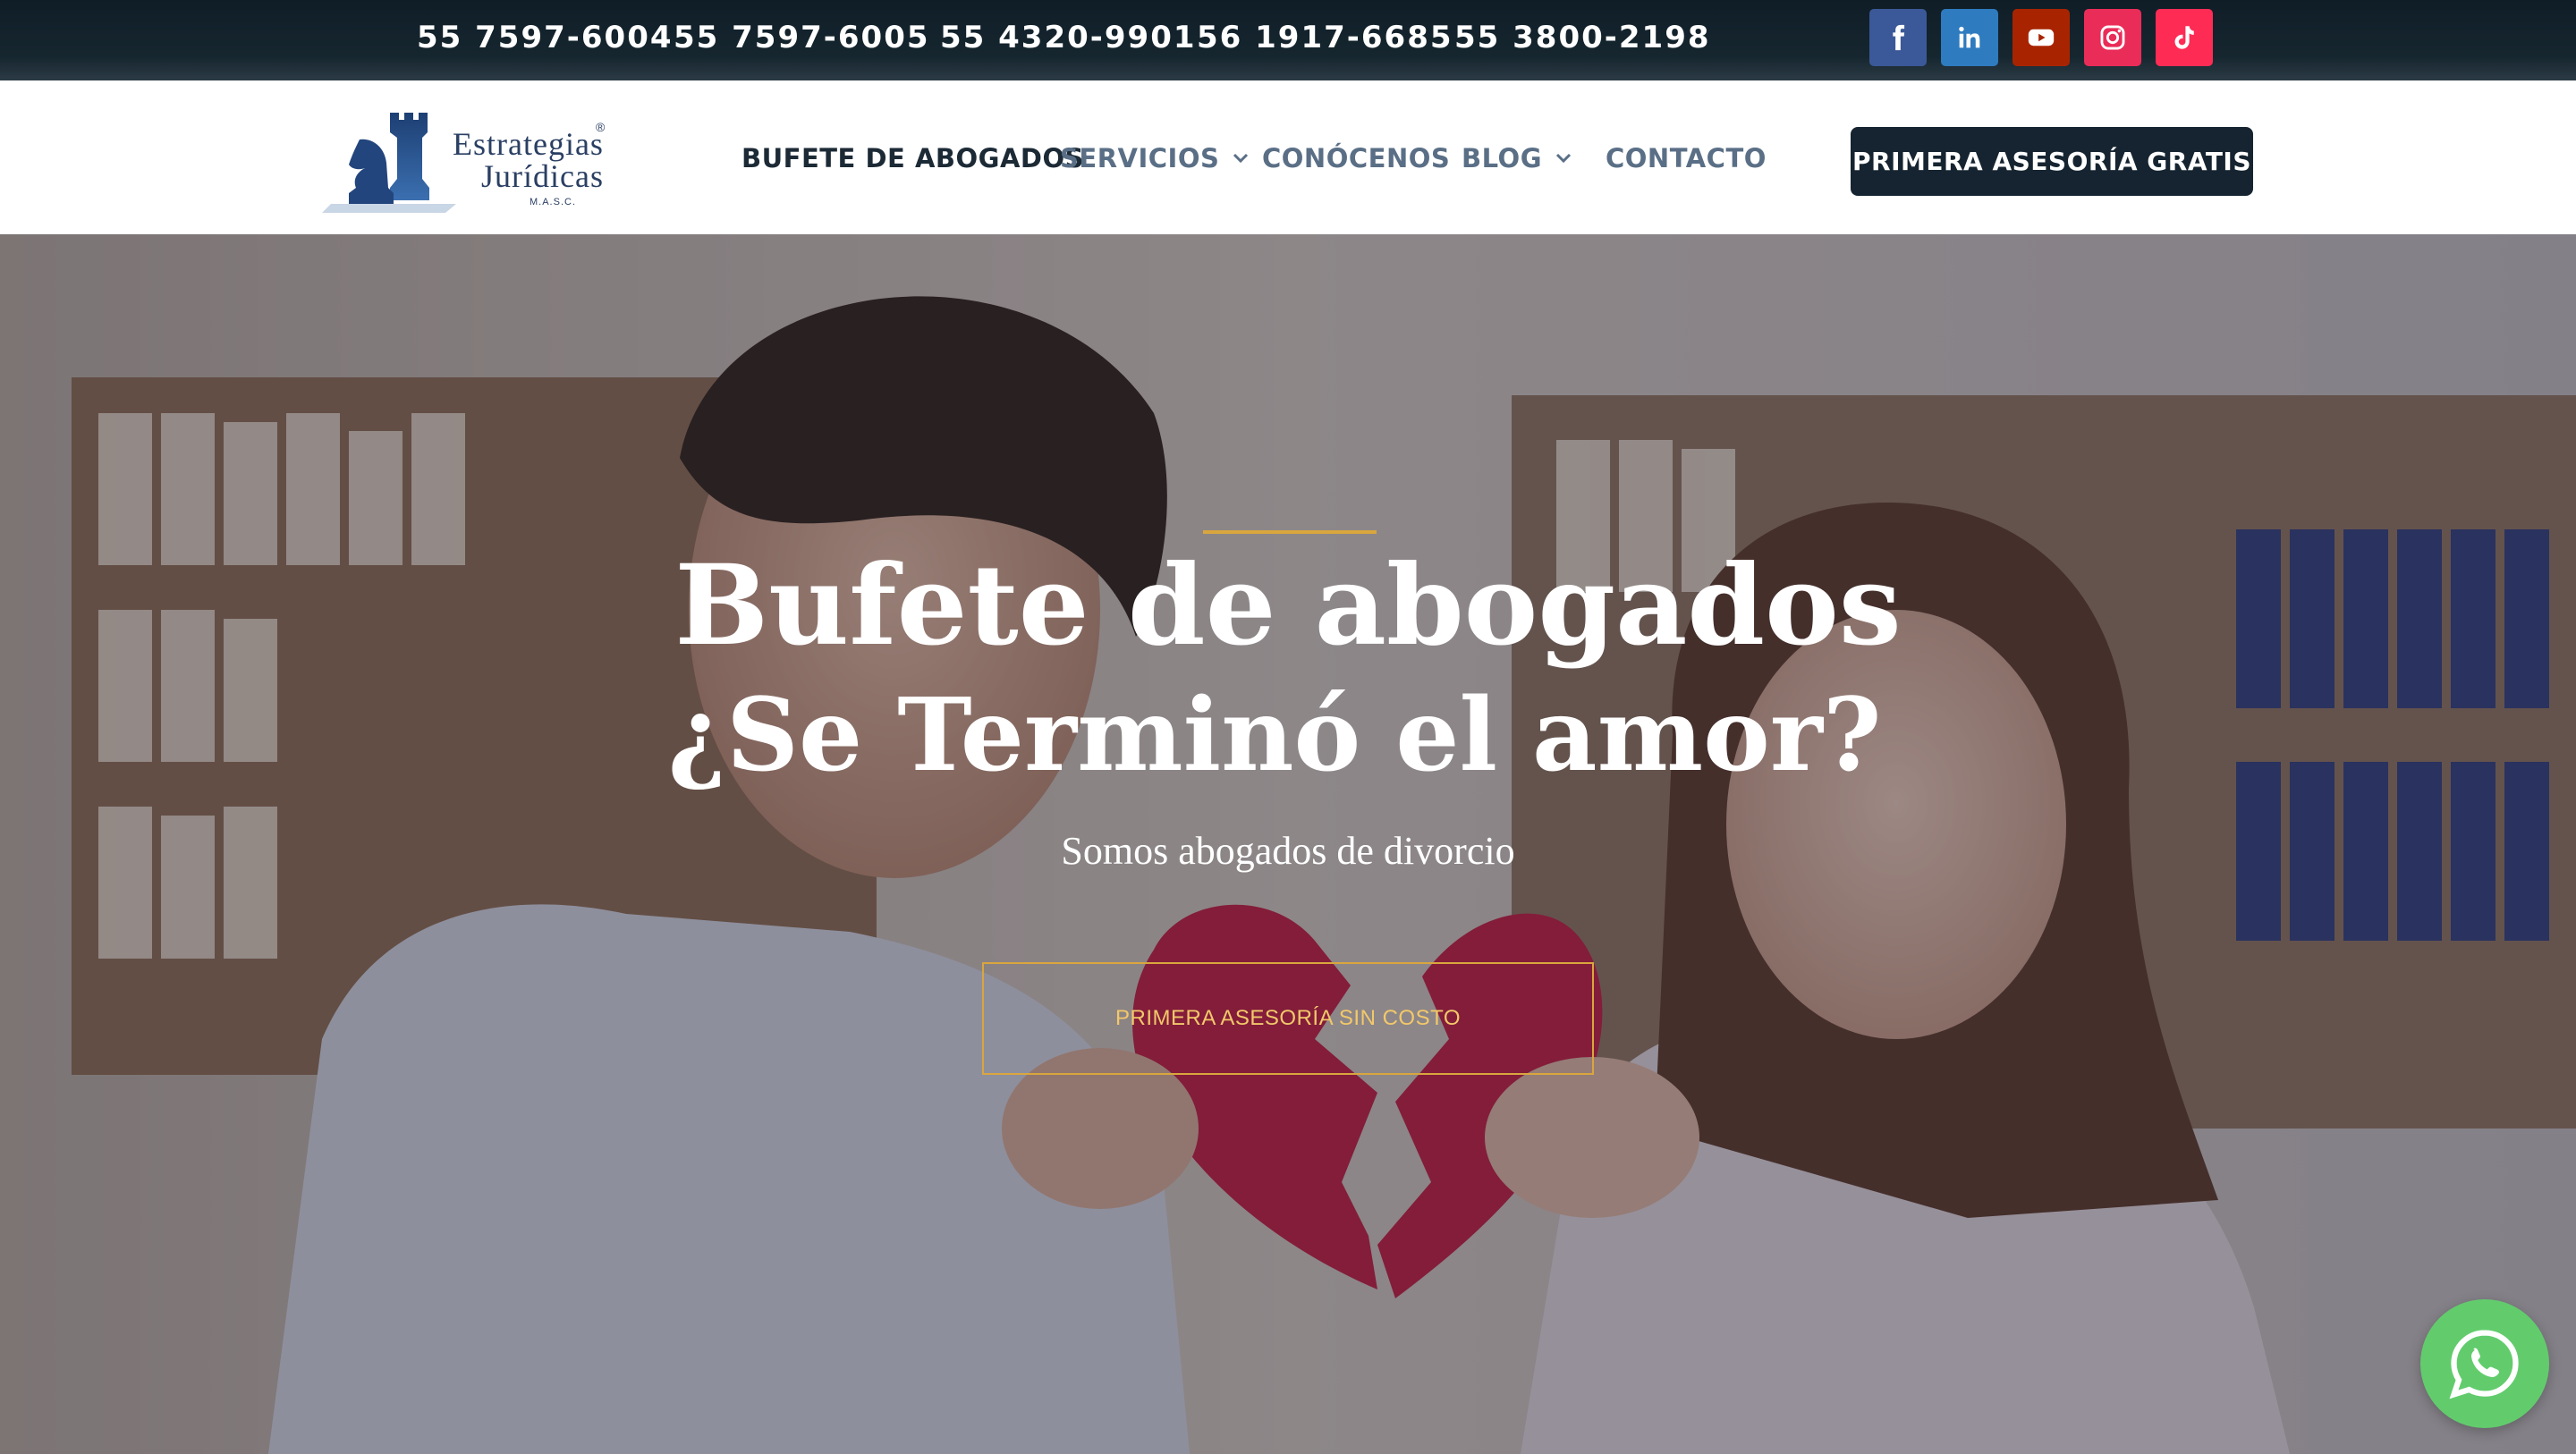 Image resolution: width=2576 pixels, height=1454 pixels. I want to click on facebook-icon, so click(1898, 37).